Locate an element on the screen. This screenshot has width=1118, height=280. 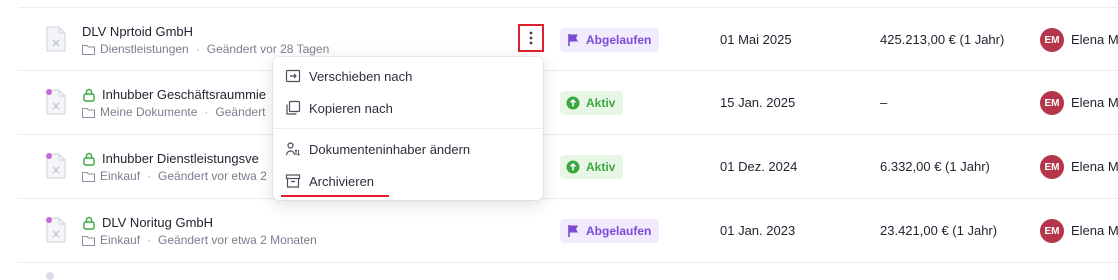
modified-text: Geändert vor etwa 2 Monaten is located at coordinates (237, 240).